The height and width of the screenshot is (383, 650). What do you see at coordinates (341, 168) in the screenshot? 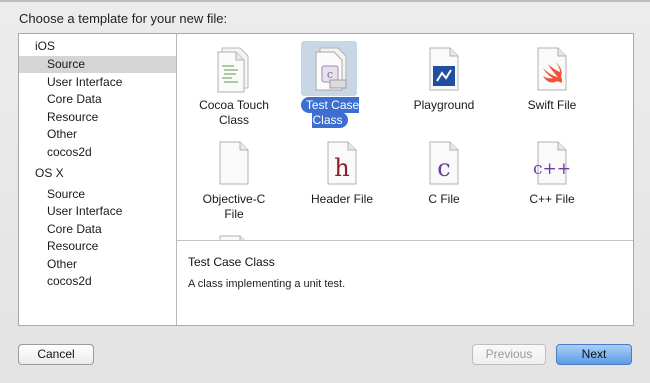
I see `svg-text: h` at bounding box center [341, 168].